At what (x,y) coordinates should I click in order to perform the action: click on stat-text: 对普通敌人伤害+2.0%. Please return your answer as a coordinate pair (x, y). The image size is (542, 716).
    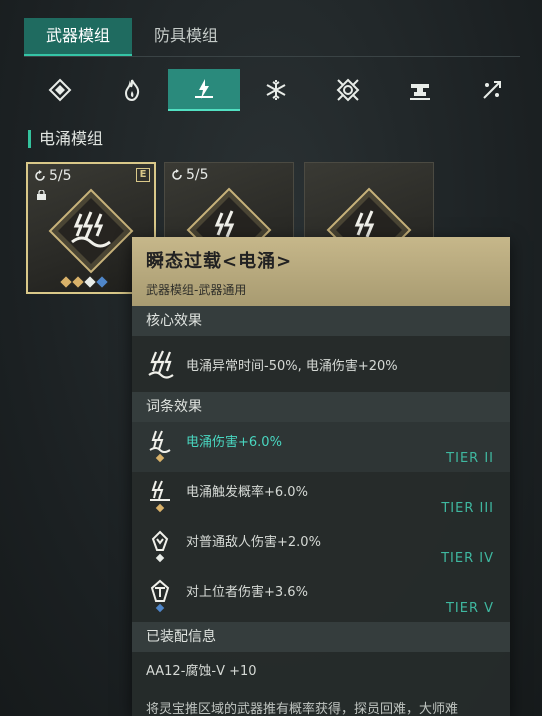
    Looking at the image, I should click on (253, 542).